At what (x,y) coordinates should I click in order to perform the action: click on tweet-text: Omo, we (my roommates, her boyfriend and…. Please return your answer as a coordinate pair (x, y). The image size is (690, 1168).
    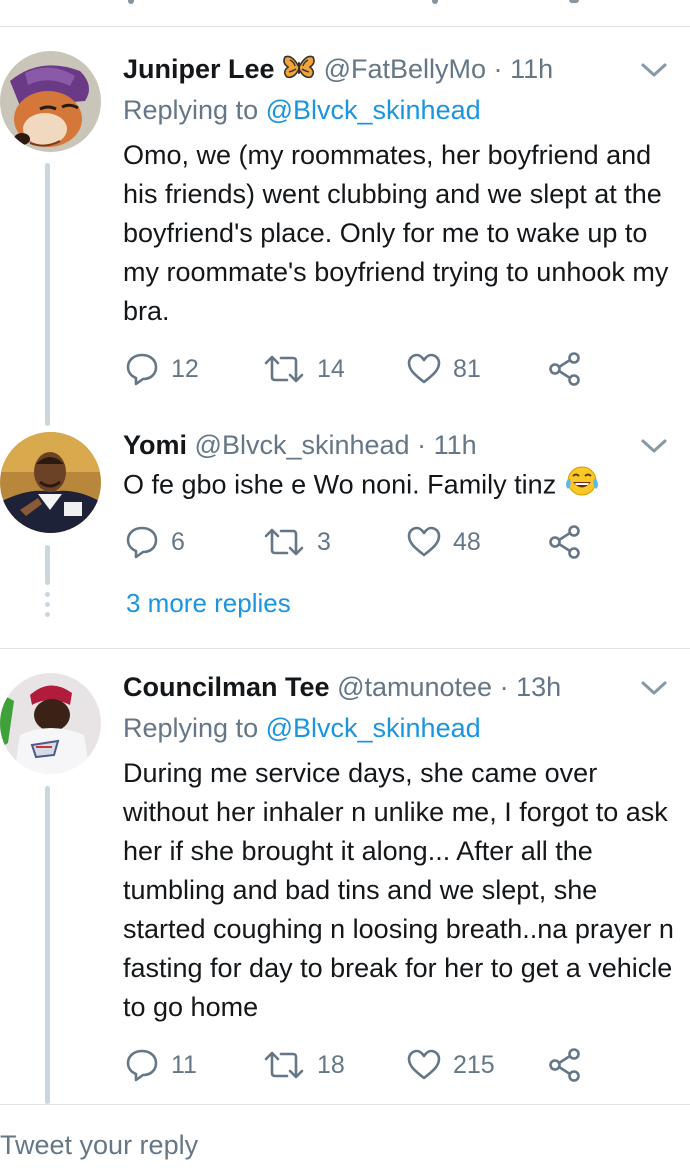
    Looking at the image, I should click on (396, 233).